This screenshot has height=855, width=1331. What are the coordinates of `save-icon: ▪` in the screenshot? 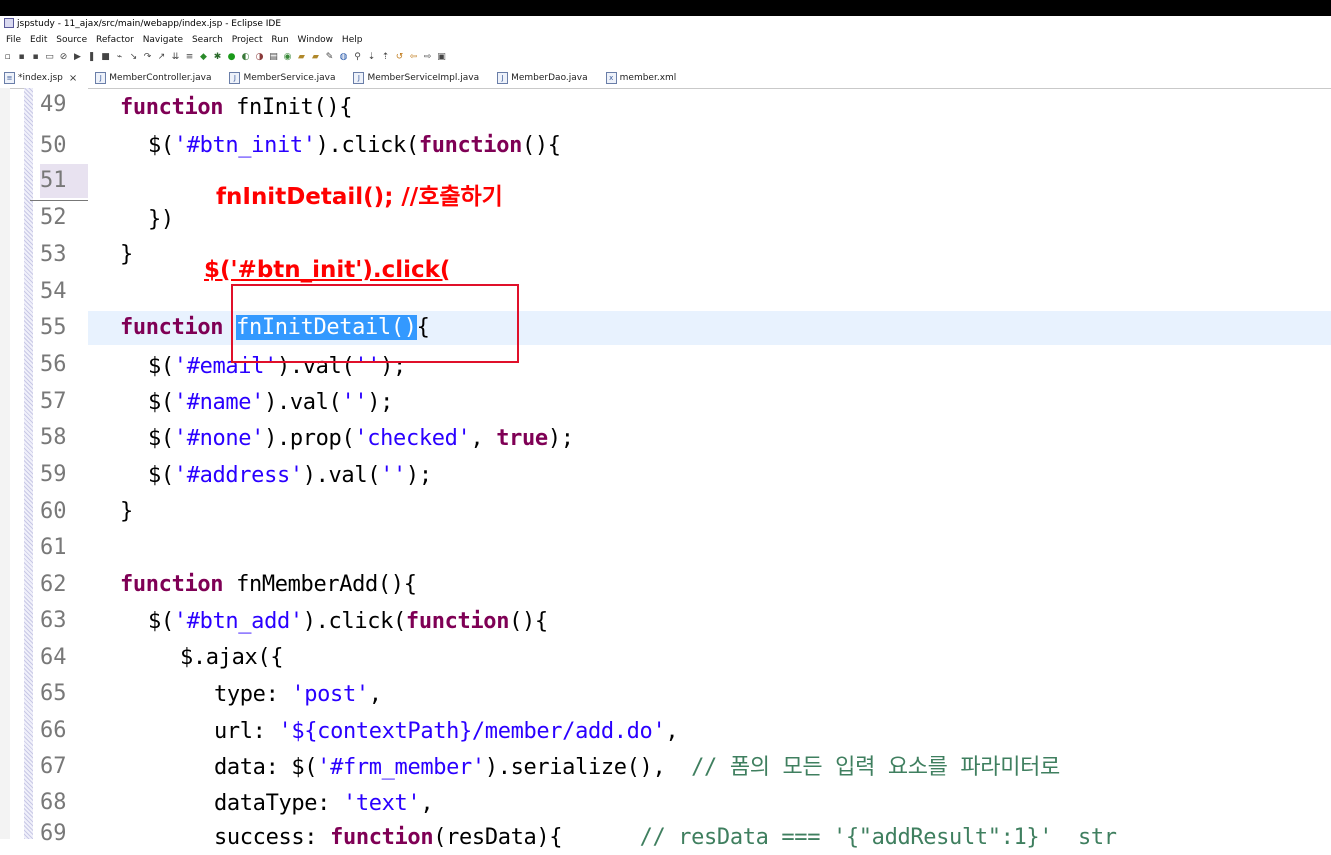 It's located at (21, 57).